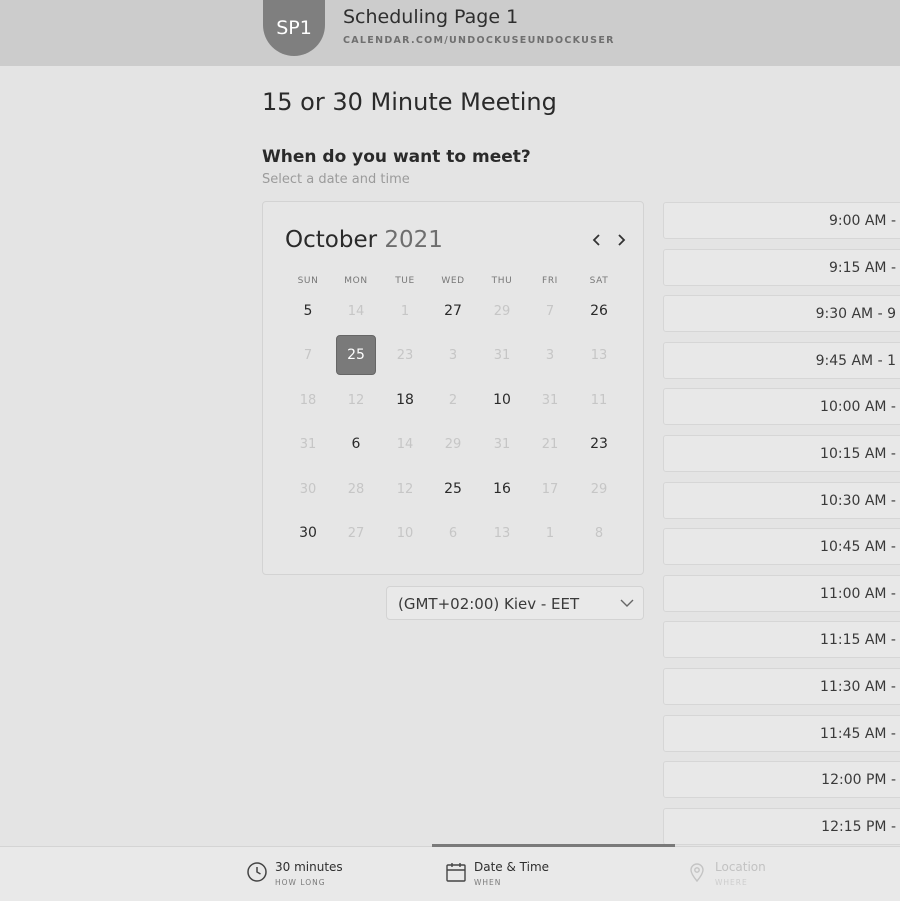  What do you see at coordinates (740, 867) in the screenshot?
I see `step-name: Location` at bounding box center [740, 867].